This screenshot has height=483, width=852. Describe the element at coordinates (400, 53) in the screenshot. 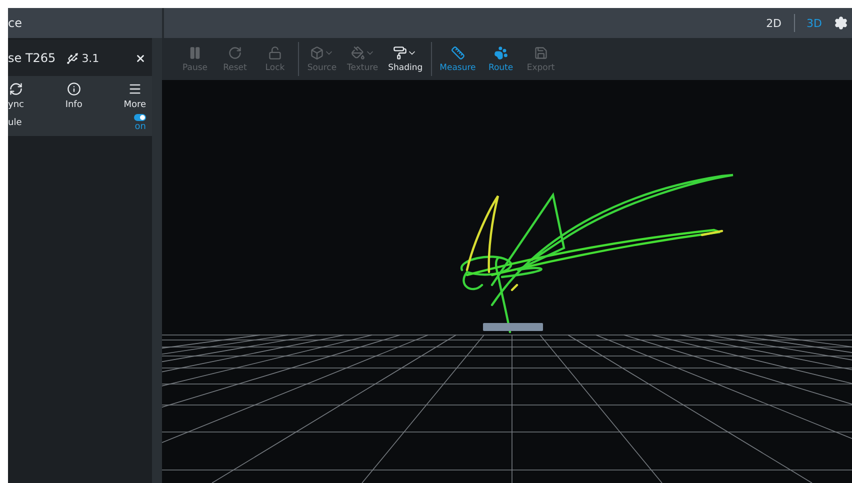

I see `paint-roller-icon` at that location.